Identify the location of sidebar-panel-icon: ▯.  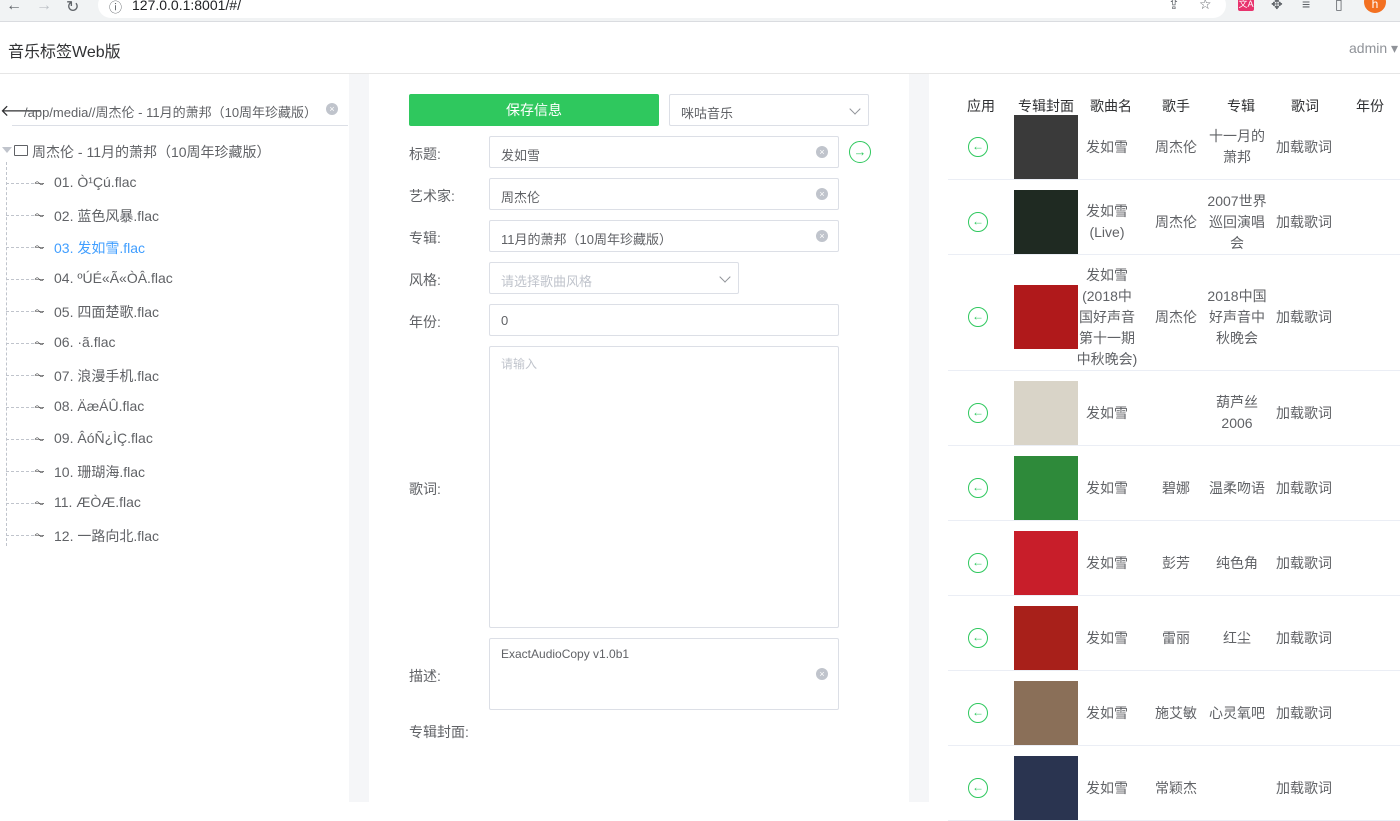
(1339, 6).